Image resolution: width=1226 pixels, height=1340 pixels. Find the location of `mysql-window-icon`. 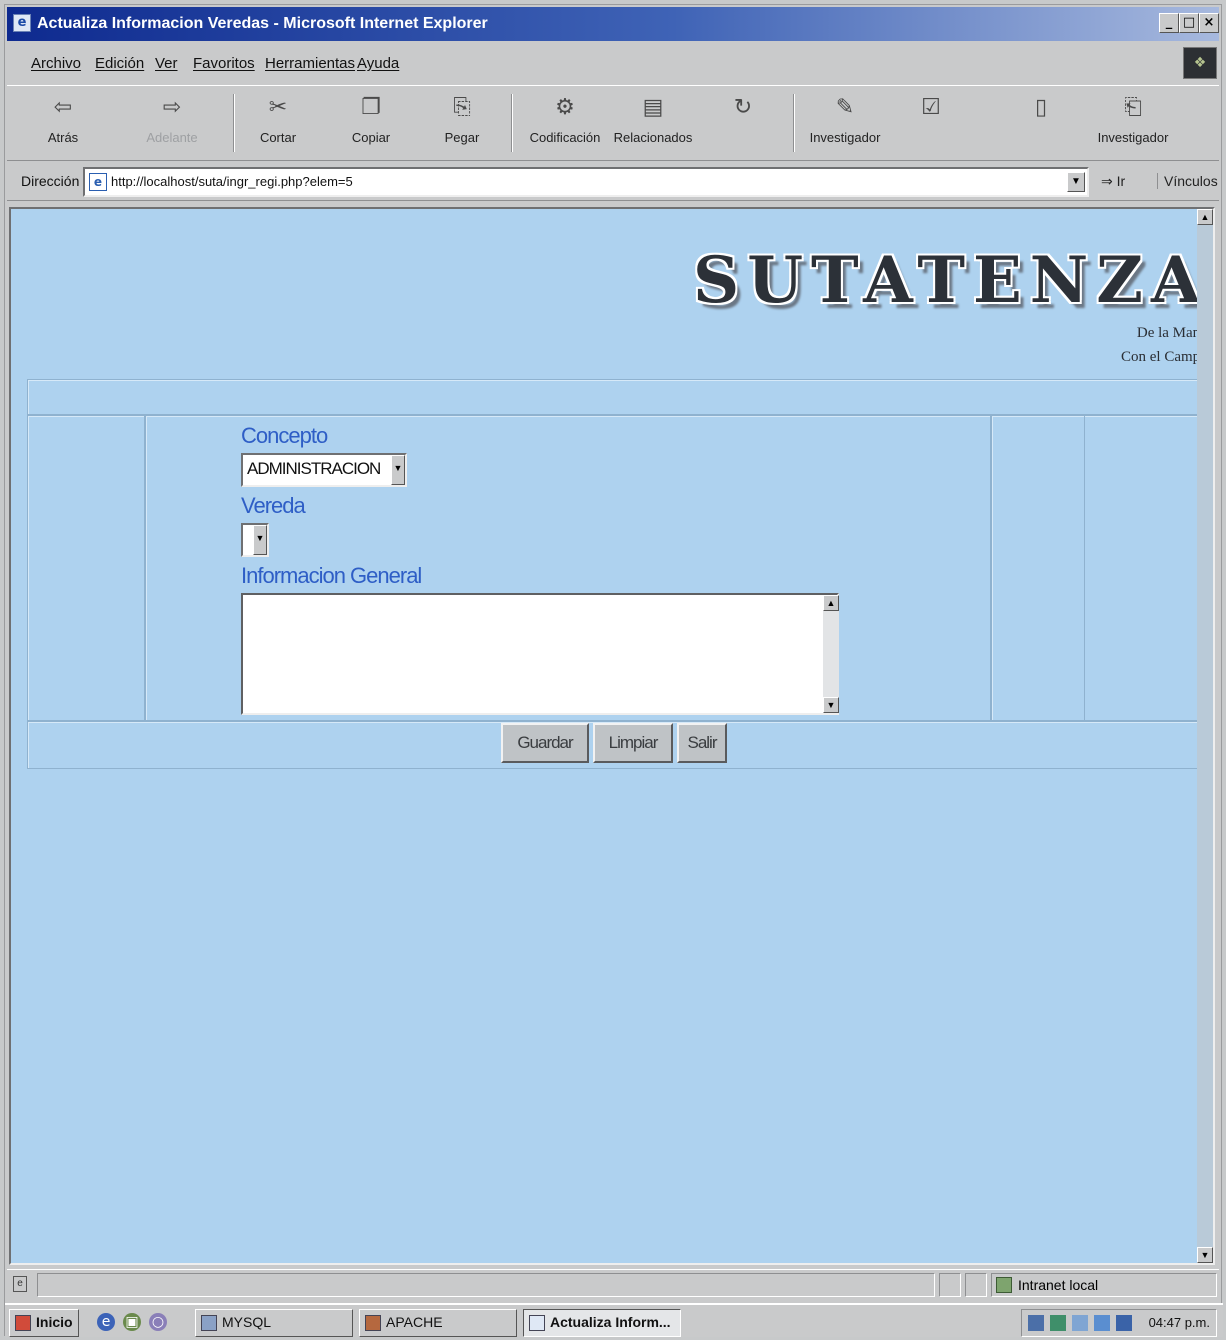

mysql-window-icon is located at coordinates (209, 1323).